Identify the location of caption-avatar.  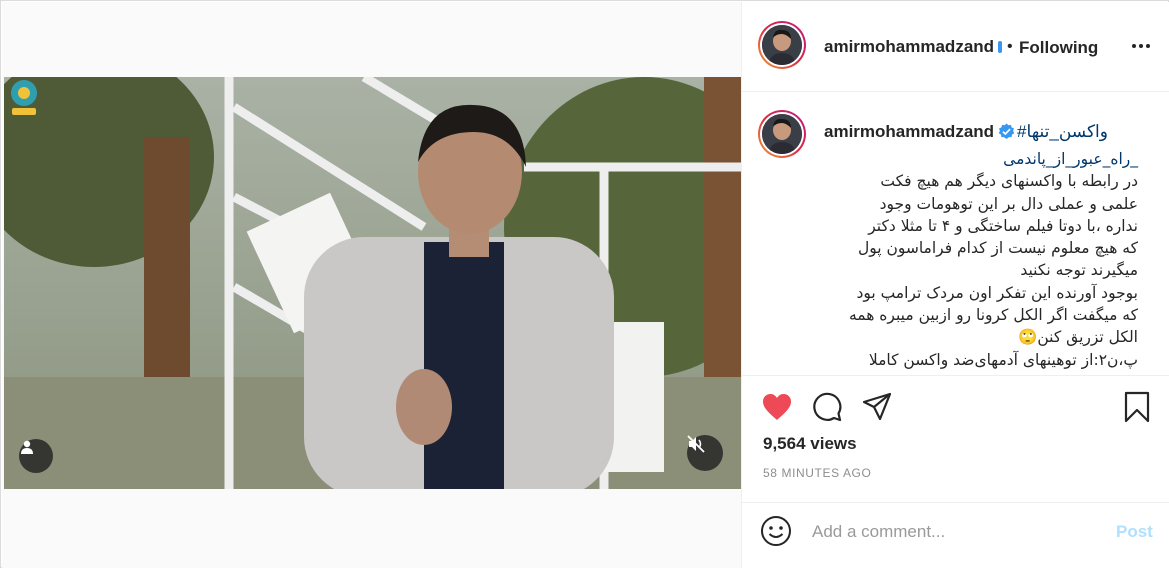
(782, 134).